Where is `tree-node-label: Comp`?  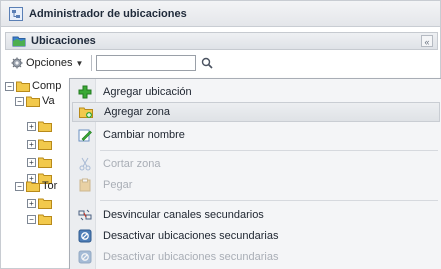 tree-node-label: Comp is located at coordinates (47, 86).